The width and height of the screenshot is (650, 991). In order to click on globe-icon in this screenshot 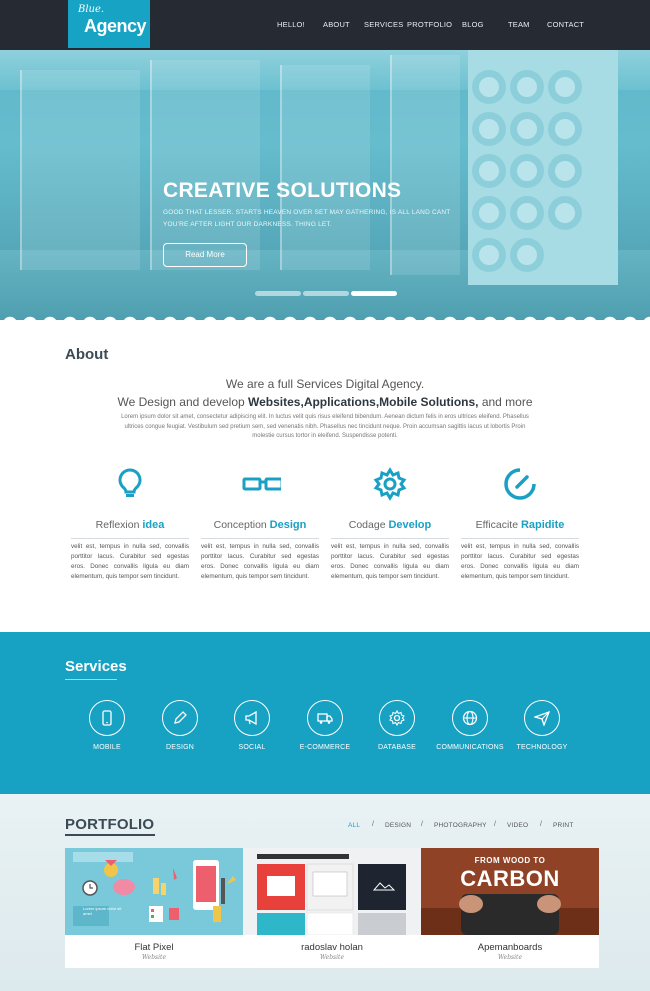, I will do `click(470, 718)`.